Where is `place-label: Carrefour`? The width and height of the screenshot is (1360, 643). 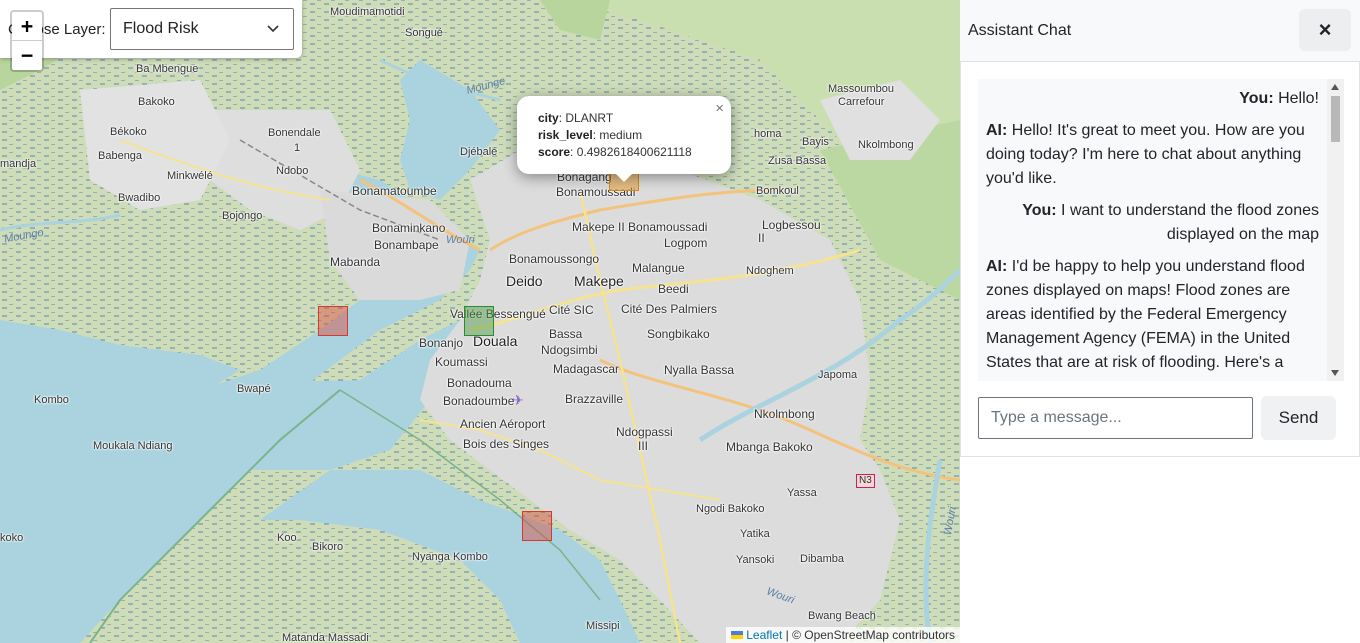
place-label: Carrefour is located at coordinates (861, 102).